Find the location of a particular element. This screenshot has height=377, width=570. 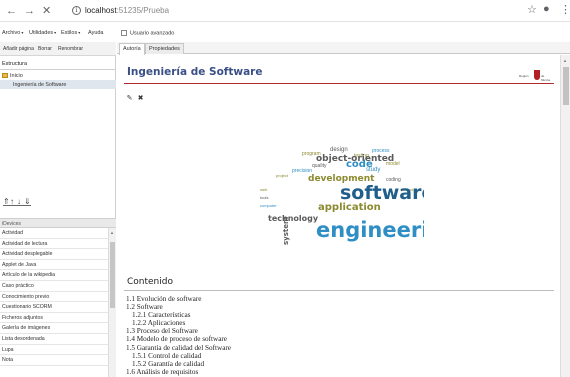

menu-estilos: Estilos▾ is located at coordinates (70, 33).